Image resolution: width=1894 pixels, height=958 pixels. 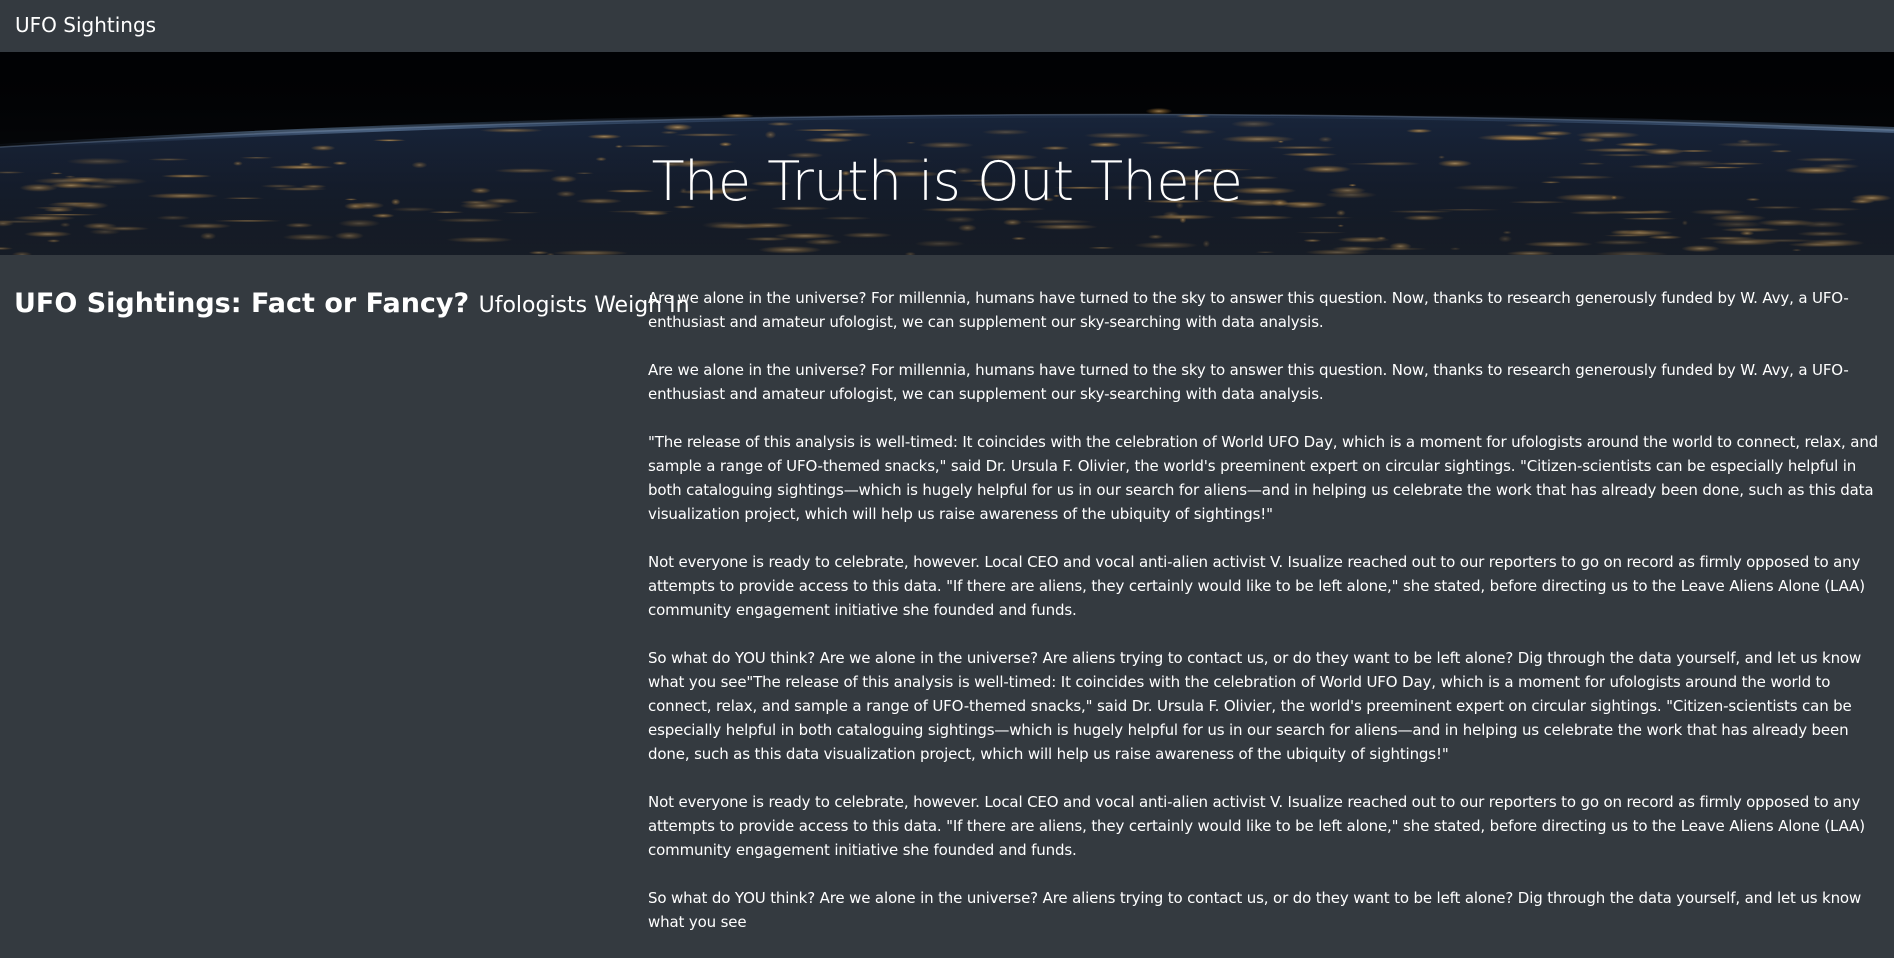 I want to click on navbar: UFO Sightings, so click(x=947, y=26).